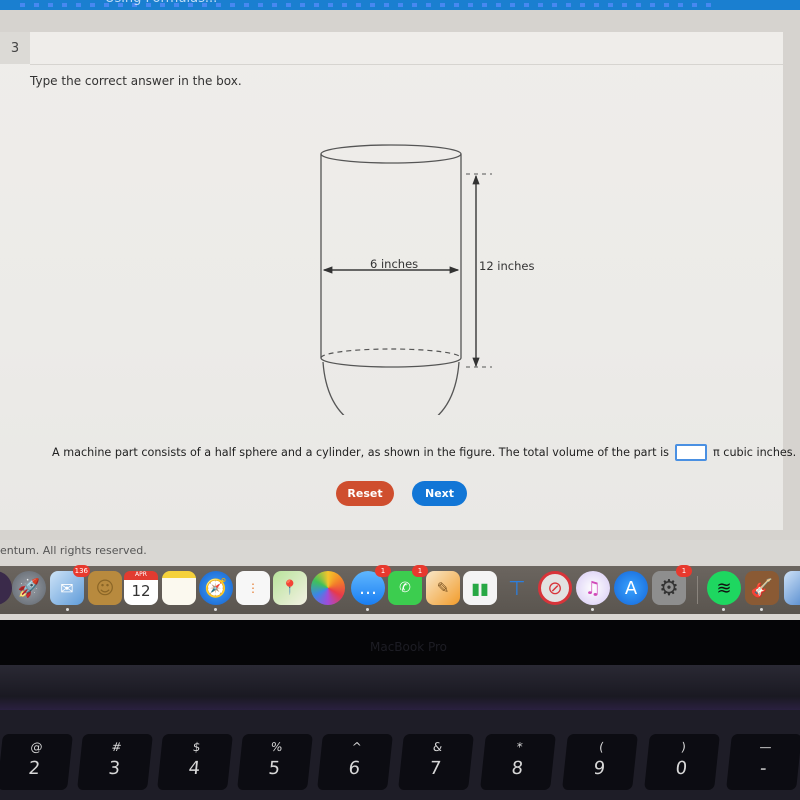 The image size is (800, 800). Describe the element at coordinates (391, 353) in the screenshot. I see `base-ellipse-back` at that location.